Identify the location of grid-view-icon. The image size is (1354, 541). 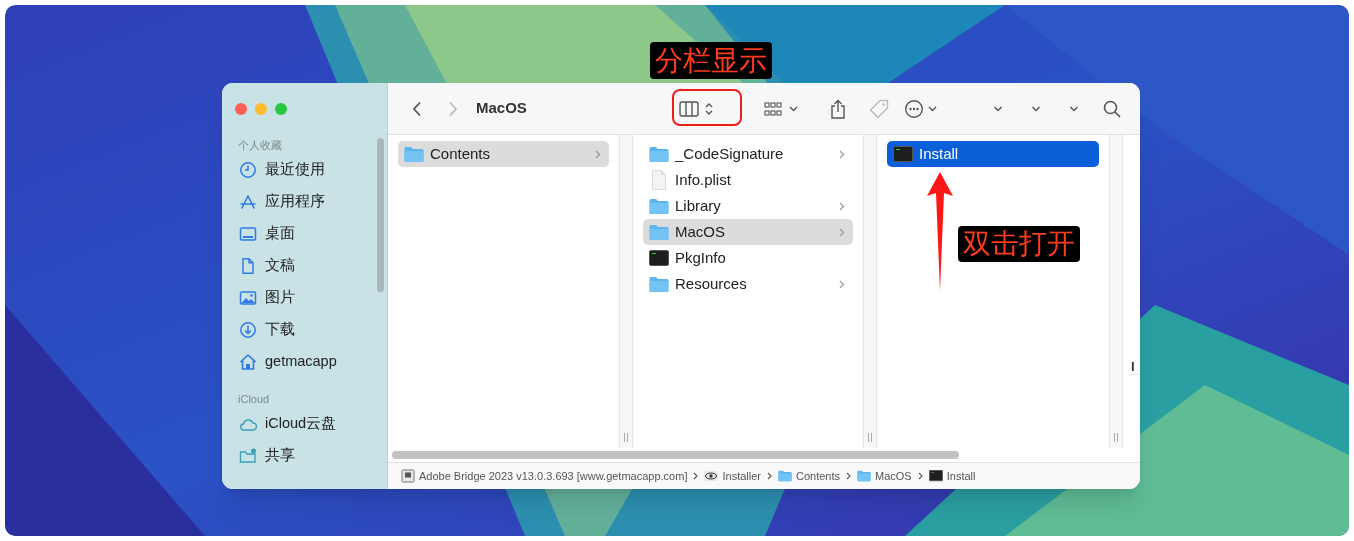
(782, 108).